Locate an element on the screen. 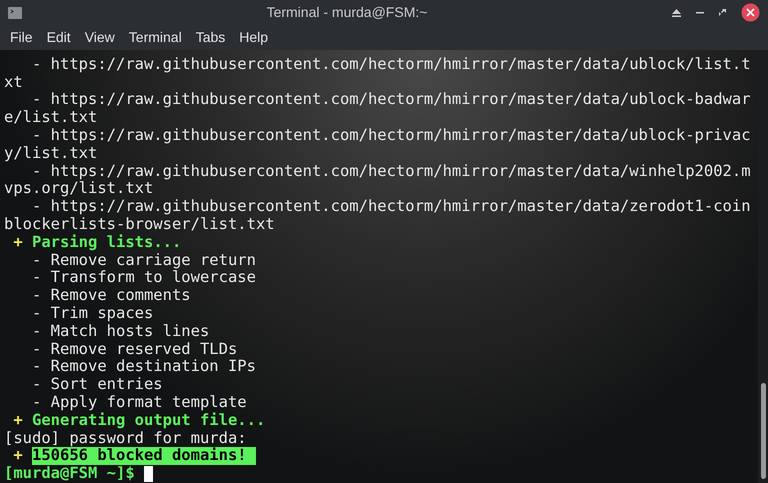  terminal-line: vps.org/list.txt is located at coordinates (79, 189).